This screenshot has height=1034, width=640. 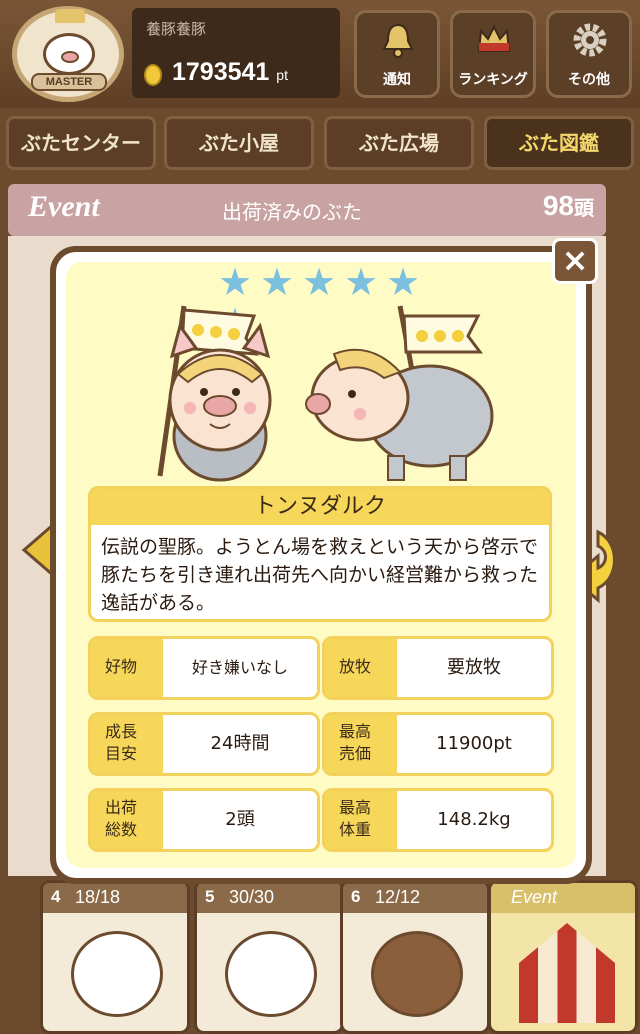 What do you see at coordinates (590, 40) in the screenshot?
I see `gear-icon` at bounding box center [590, 40].